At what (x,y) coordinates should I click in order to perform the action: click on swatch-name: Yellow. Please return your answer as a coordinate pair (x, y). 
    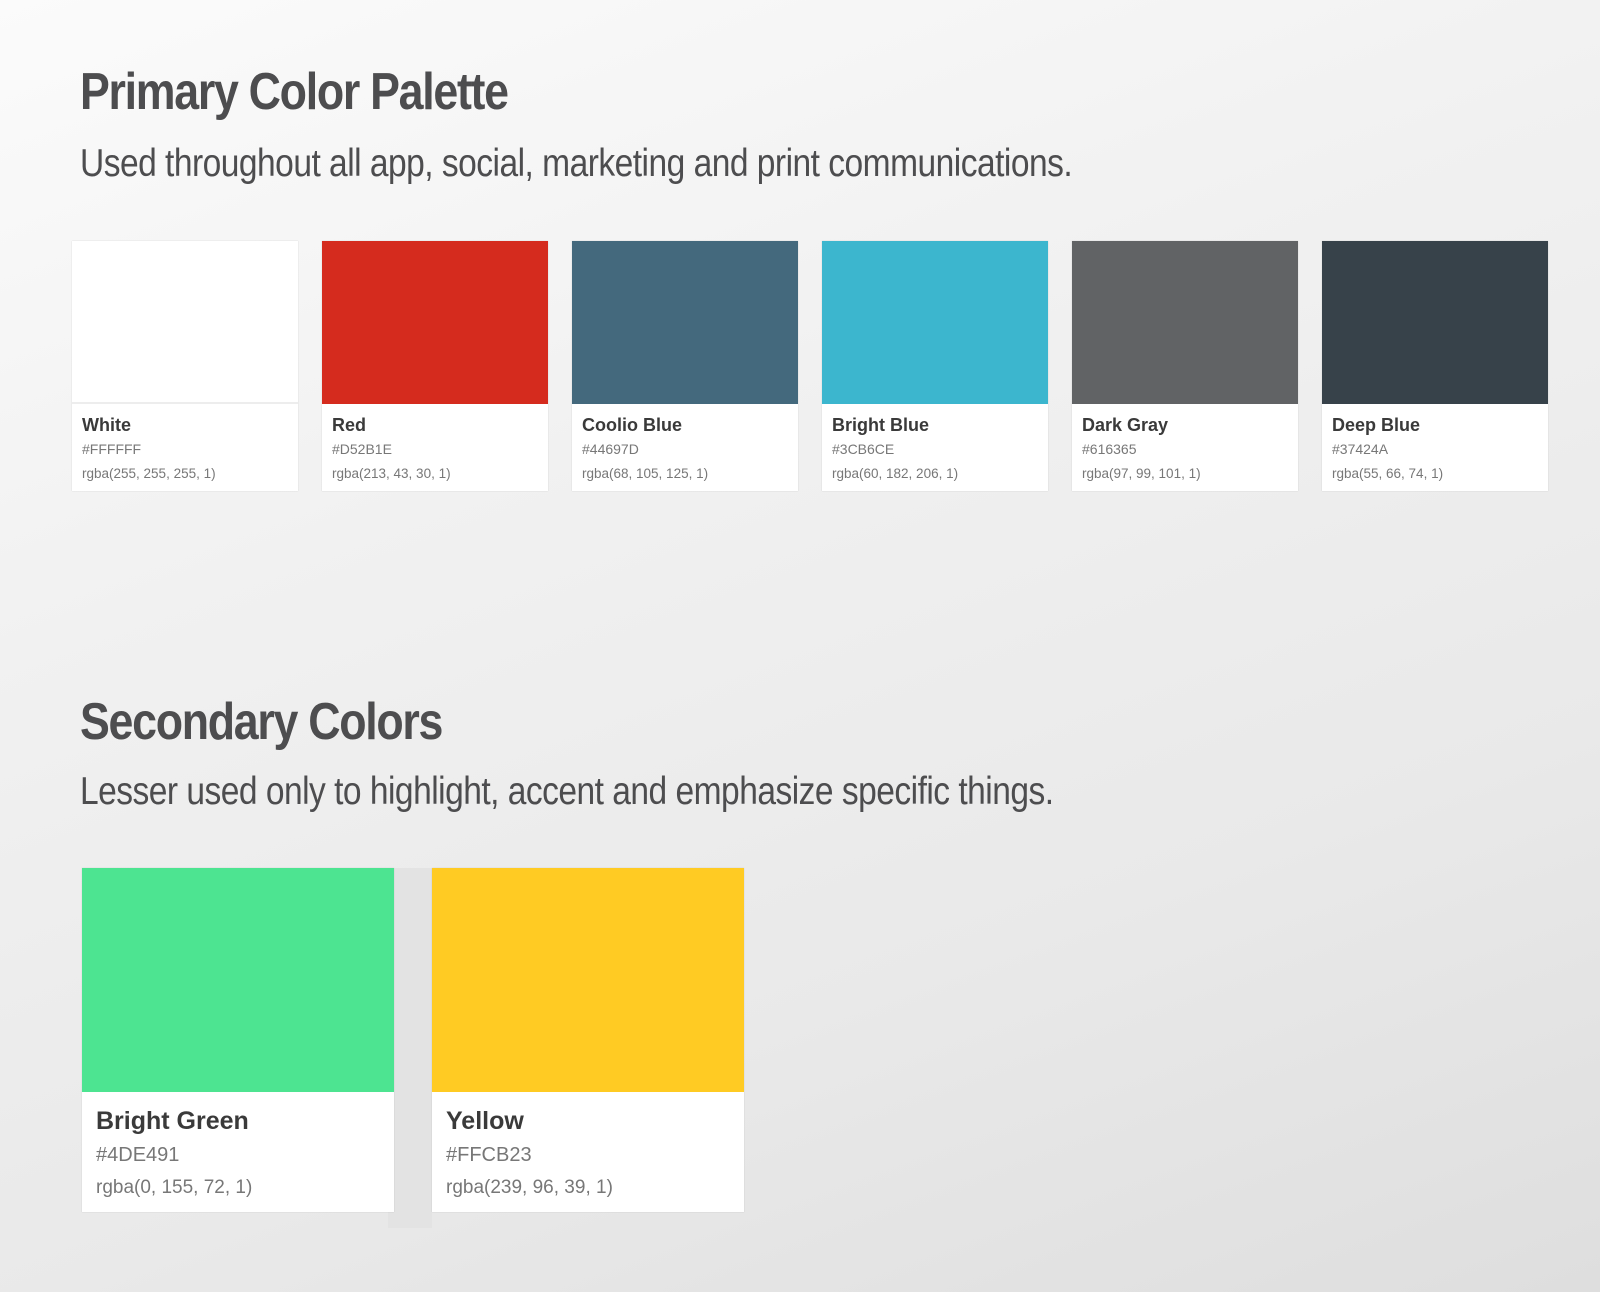
    Looking at the image, I should click on (485, 1121).